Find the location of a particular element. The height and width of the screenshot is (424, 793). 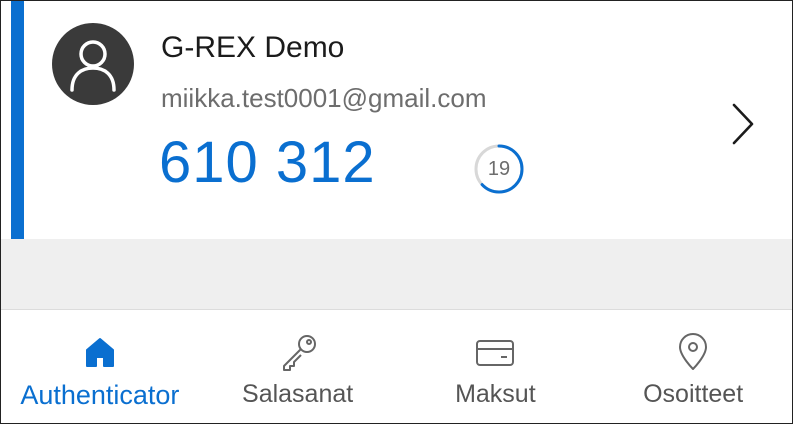

countdown-seconds: 19 is located at coordinates (499, 168).